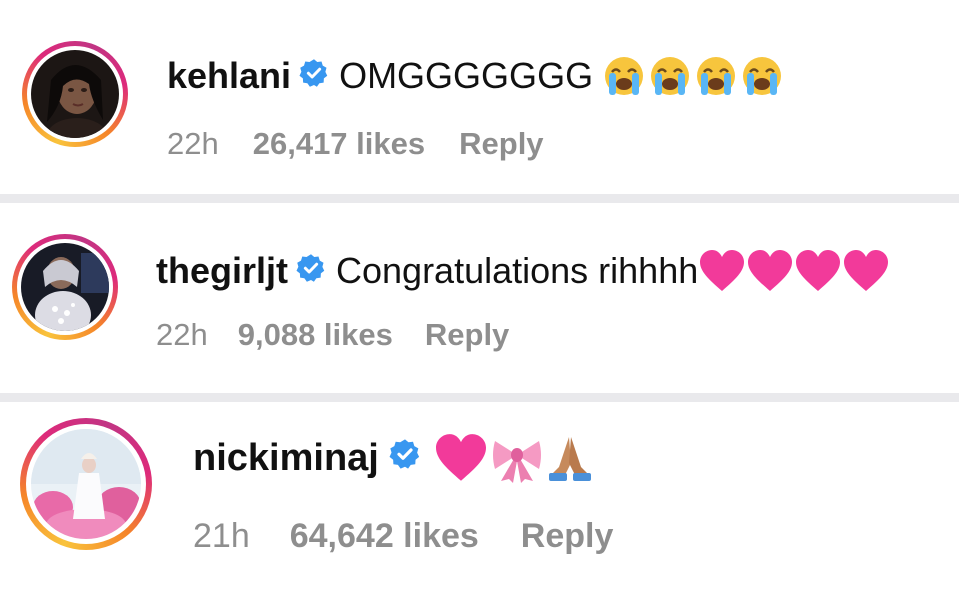 This screenshot has height=597, width=959. What do you see at coordinates (315, 335) in the screenshot?
I see `likes-count: 9,088 likes` at bounding box center [315, 335].